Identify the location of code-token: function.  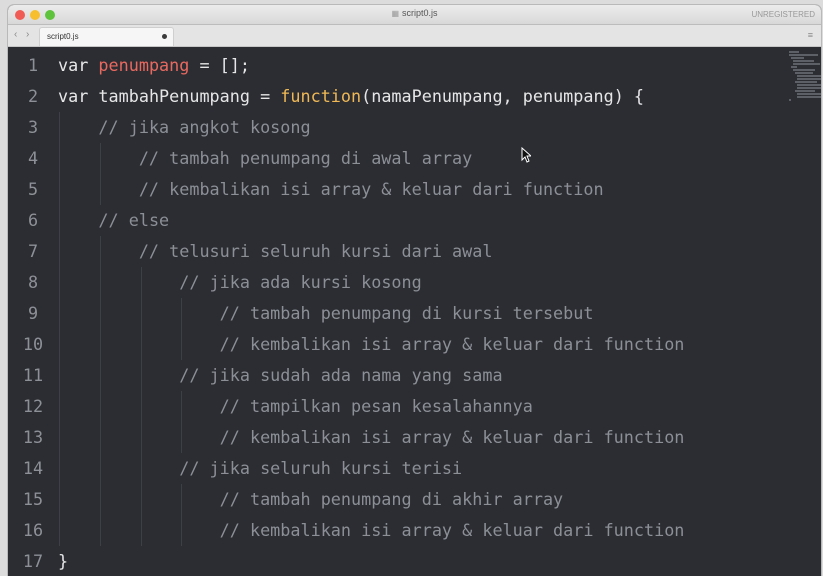
(321, 96).